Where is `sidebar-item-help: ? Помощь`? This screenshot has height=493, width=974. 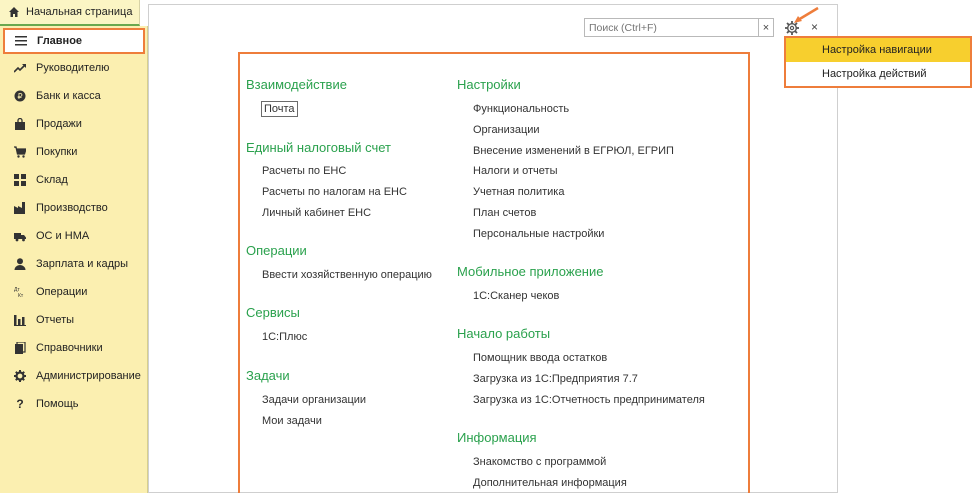 sidebar-item-help: ? Помощь is located at coordinates (73, 404).